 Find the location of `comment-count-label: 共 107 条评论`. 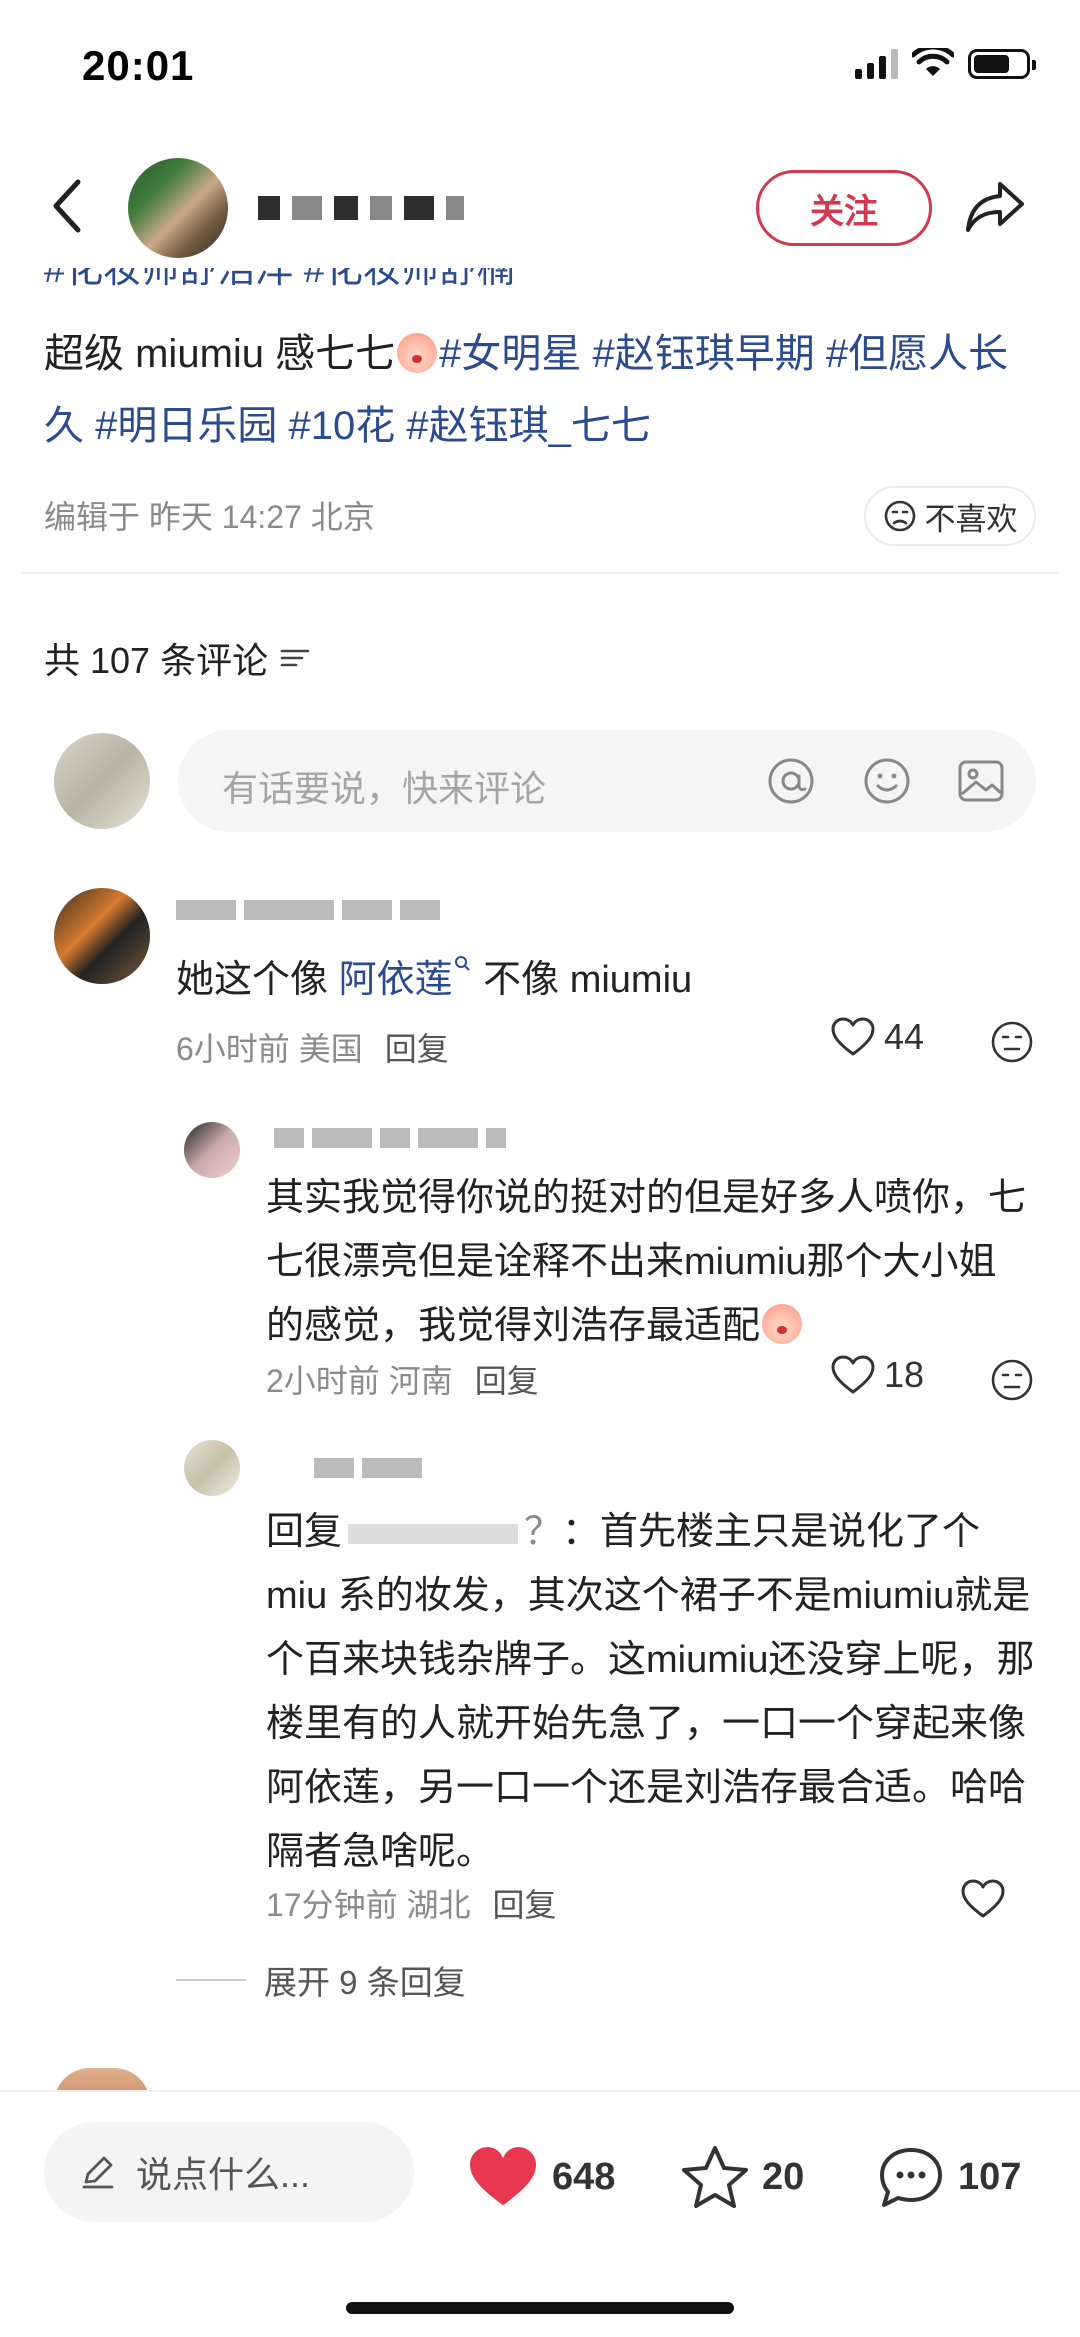

comment-count-label: 共 107 条评论 is located at coordinates (156, 660).